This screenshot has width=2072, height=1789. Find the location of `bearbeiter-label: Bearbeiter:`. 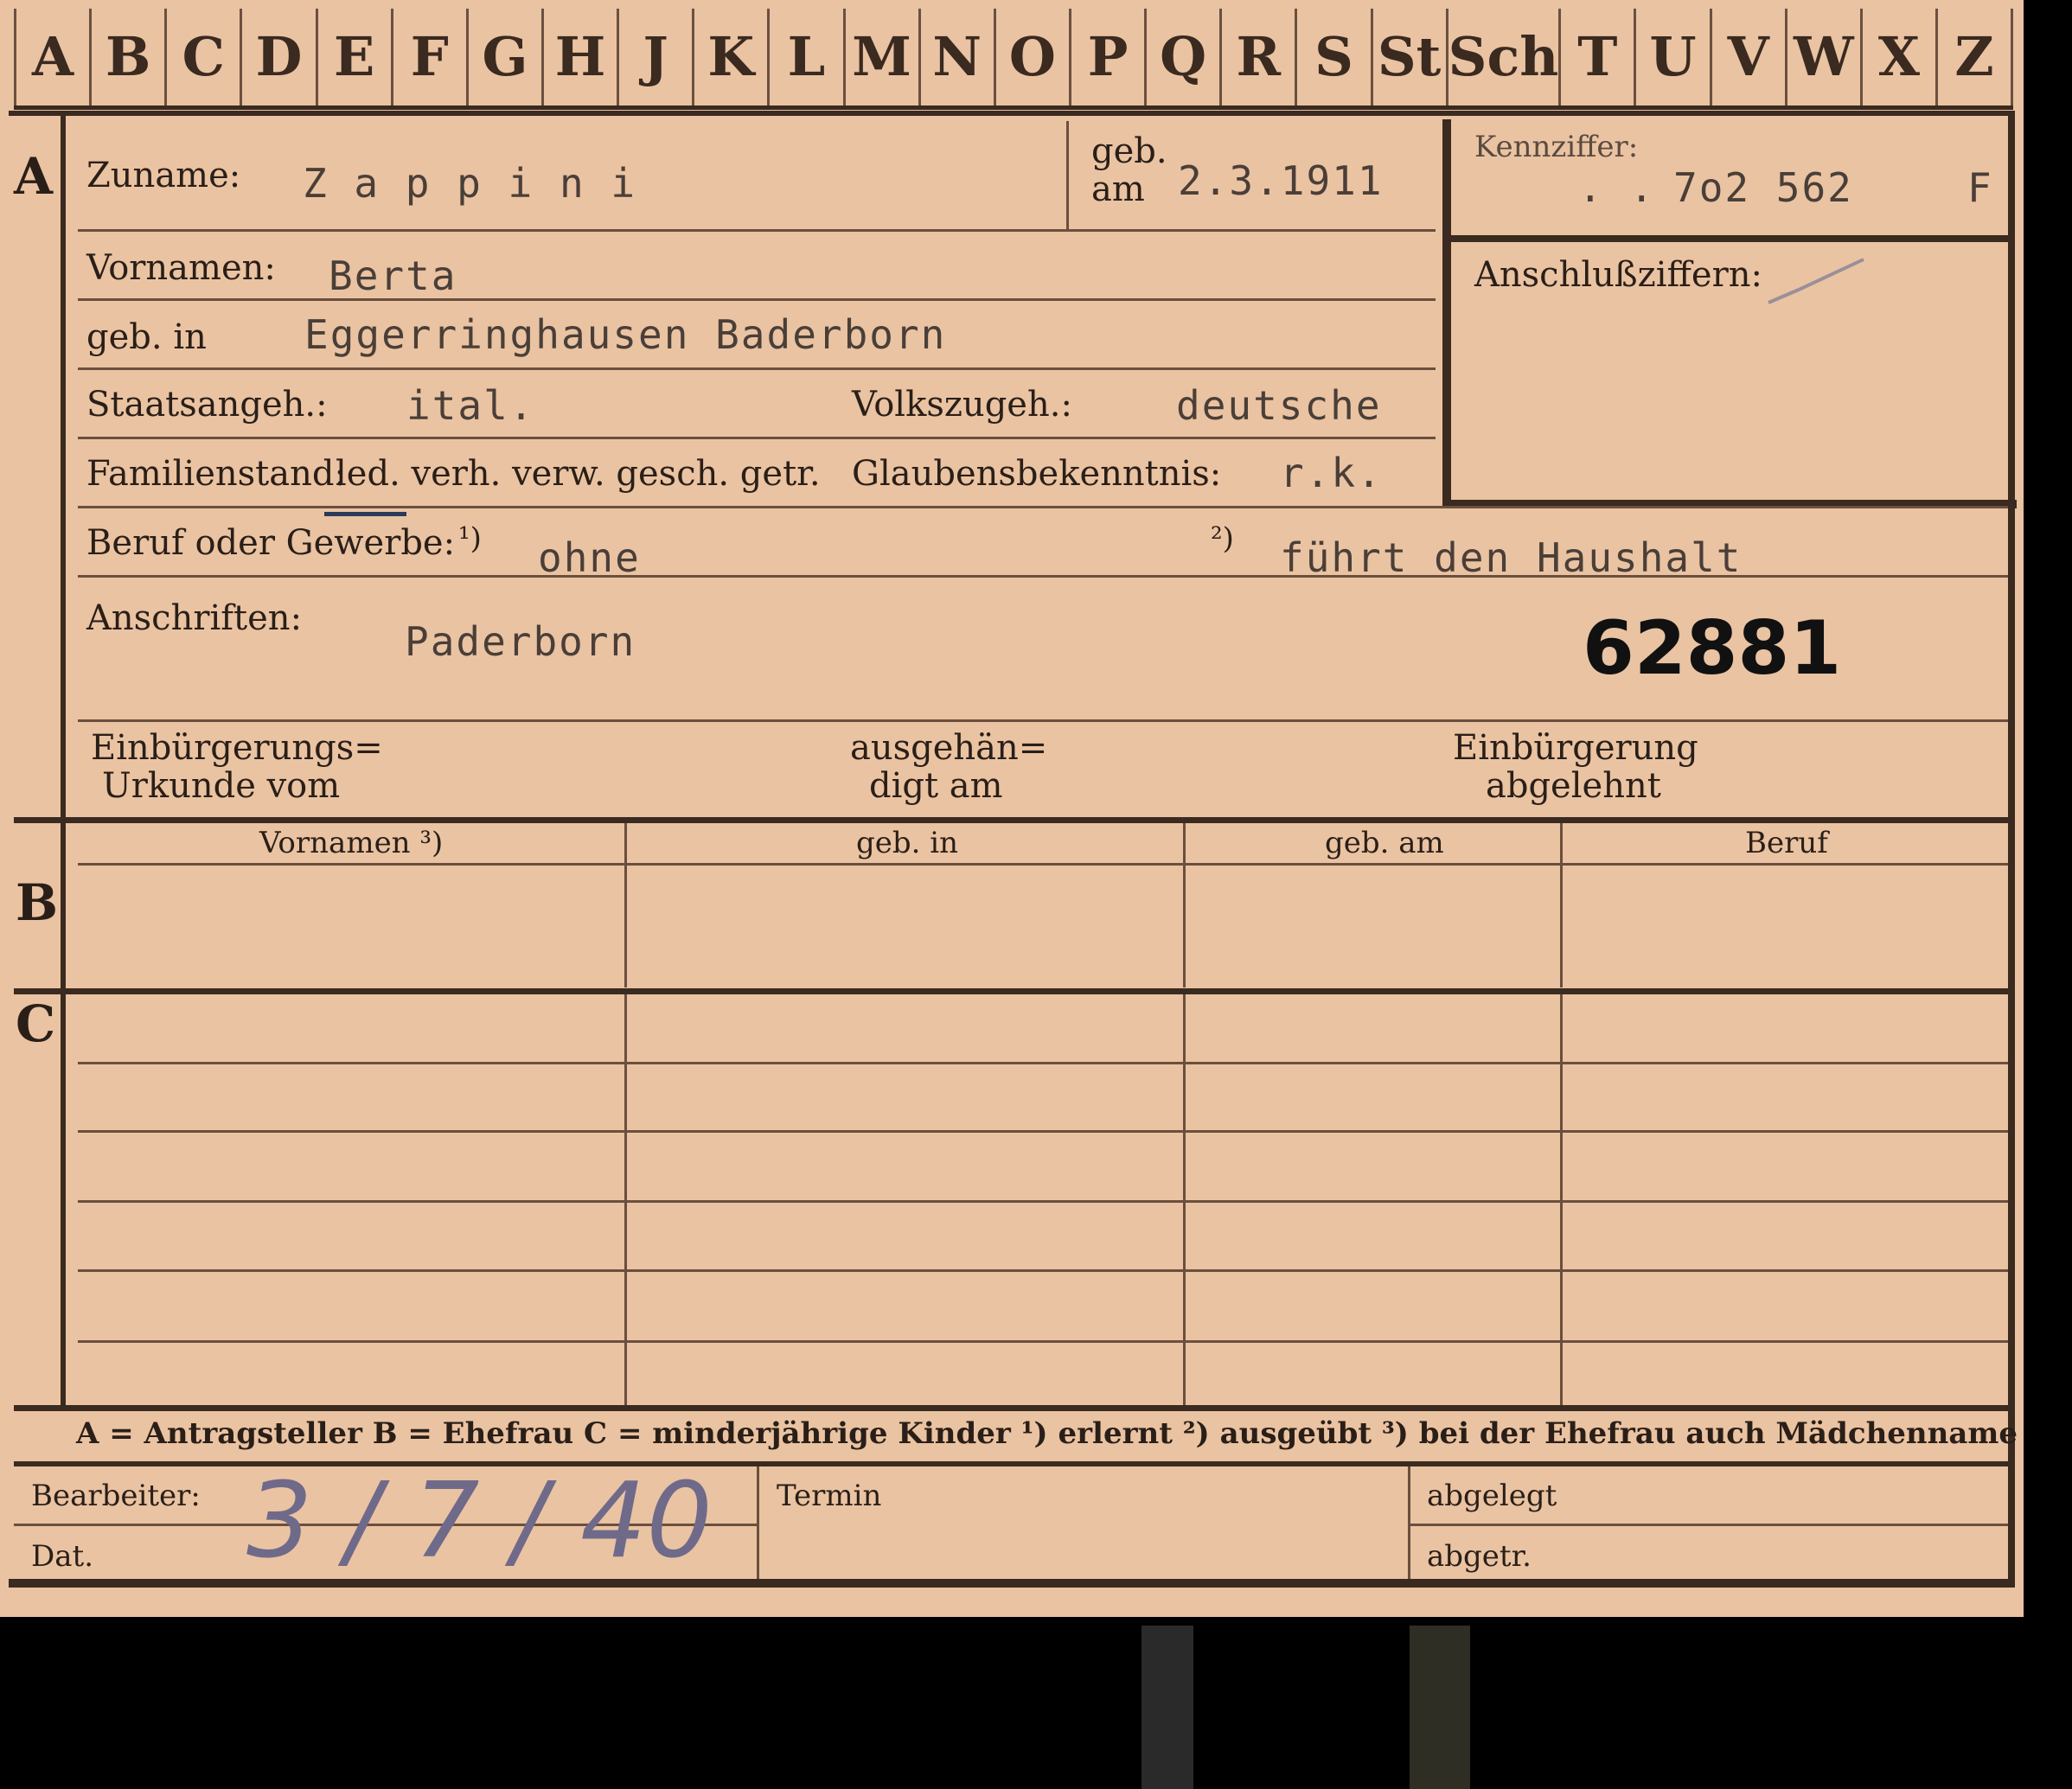

bearbeiter-label: Bearbeiter: is located at coordinates (116, 1496).